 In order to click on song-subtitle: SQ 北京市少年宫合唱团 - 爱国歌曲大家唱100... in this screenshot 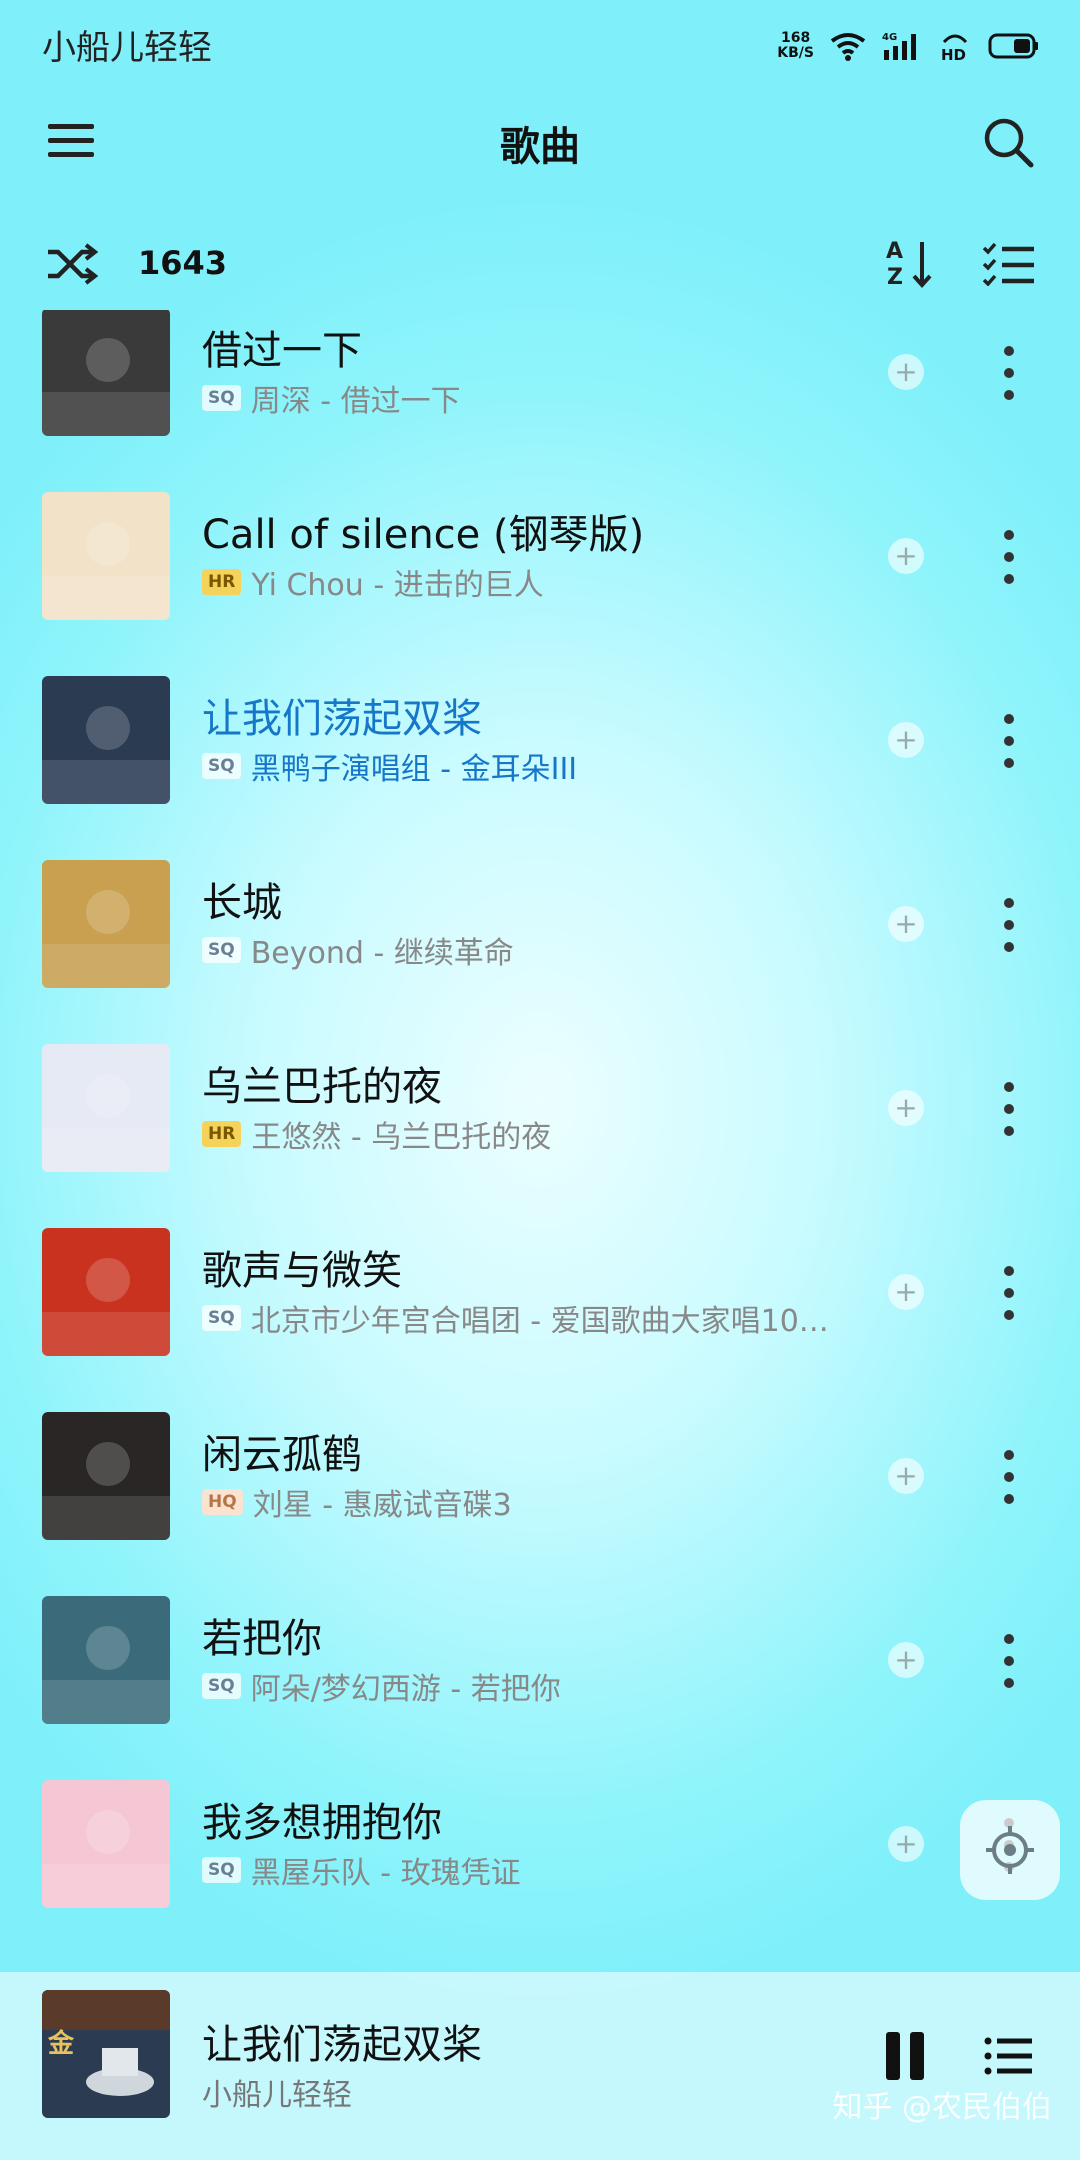, I will do `click(522, 1318)`.